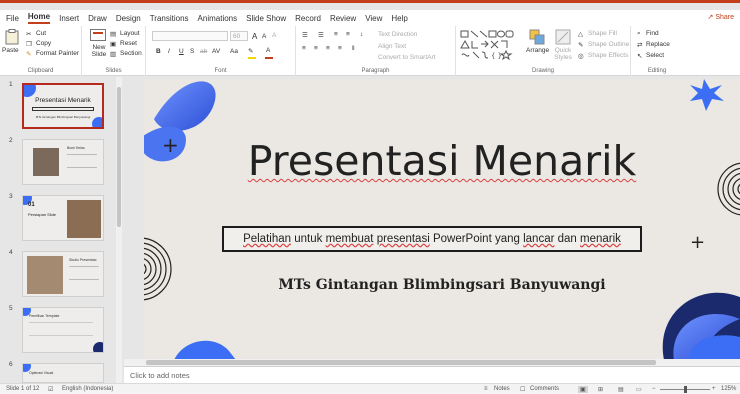 This screenshot has height=394, width=740. Describe the element at coordinates (216, 51) in the screenshot. I see `character-spacing-button: AV` at that location.